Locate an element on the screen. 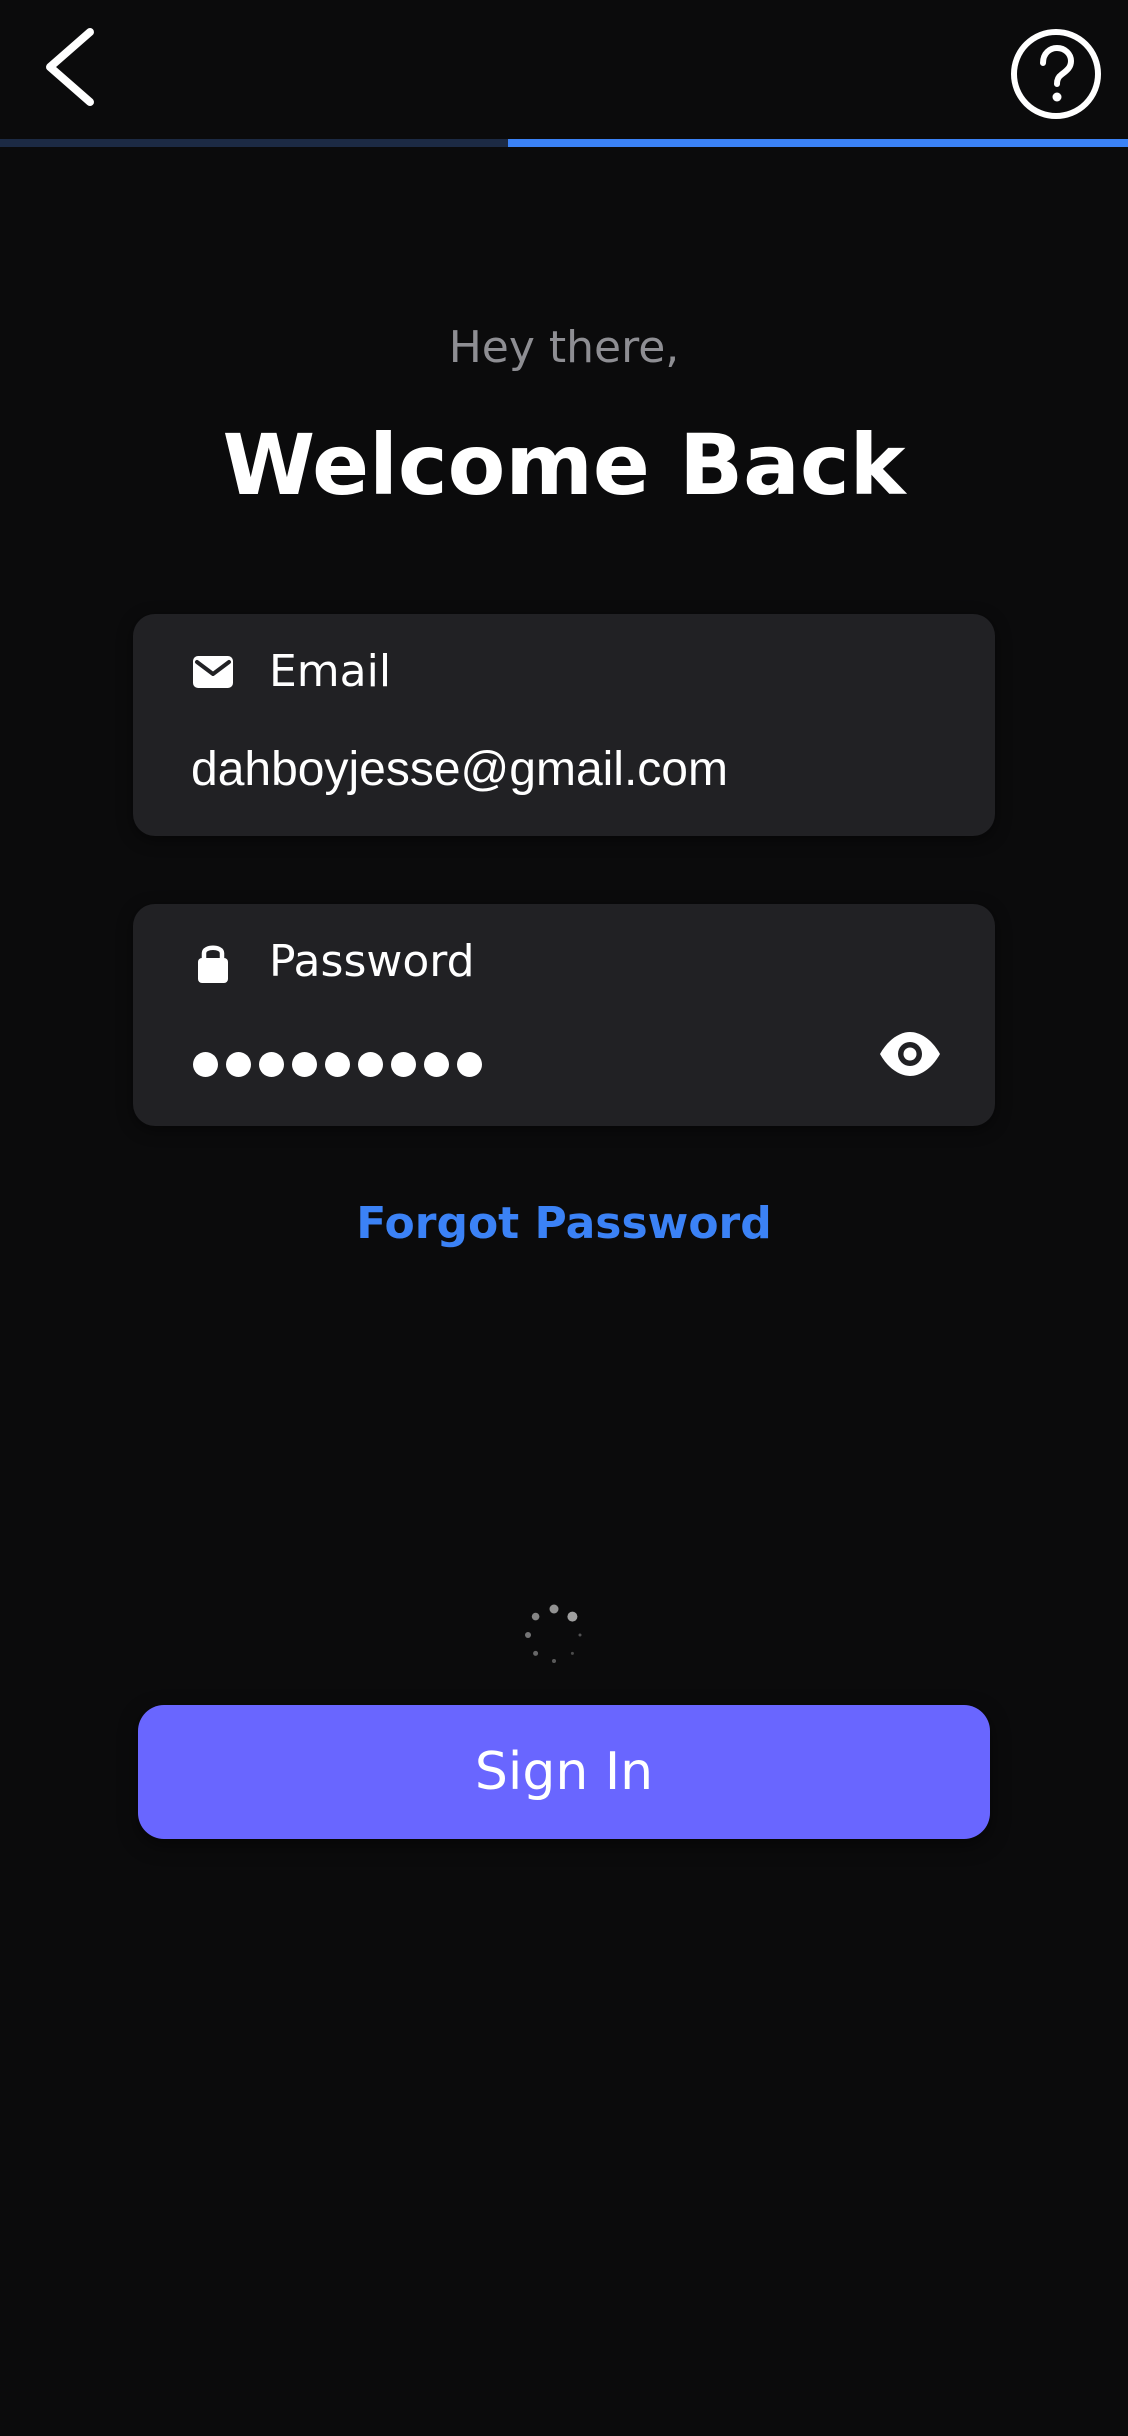 The image size is (1128, 2436). help-button is located at coordinates (1056, 74).